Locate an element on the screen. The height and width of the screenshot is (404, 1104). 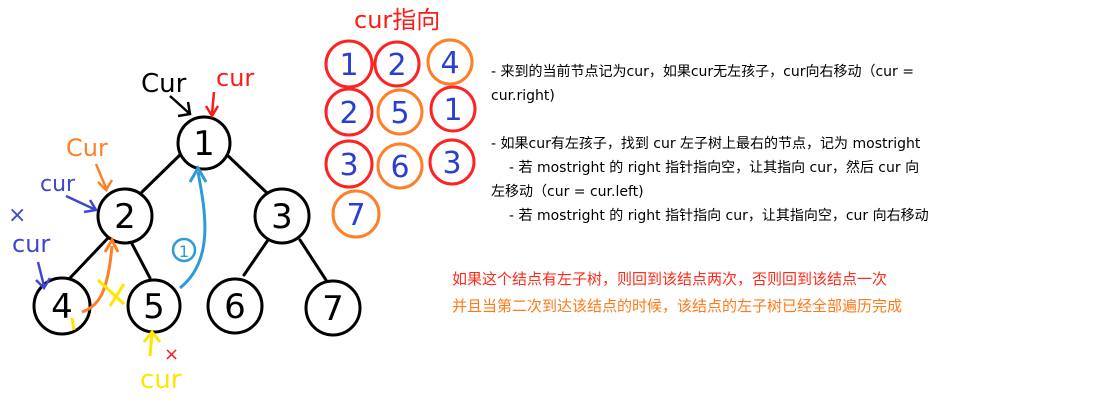
tree-node-1: 1 is located at coordinates (204, 143).